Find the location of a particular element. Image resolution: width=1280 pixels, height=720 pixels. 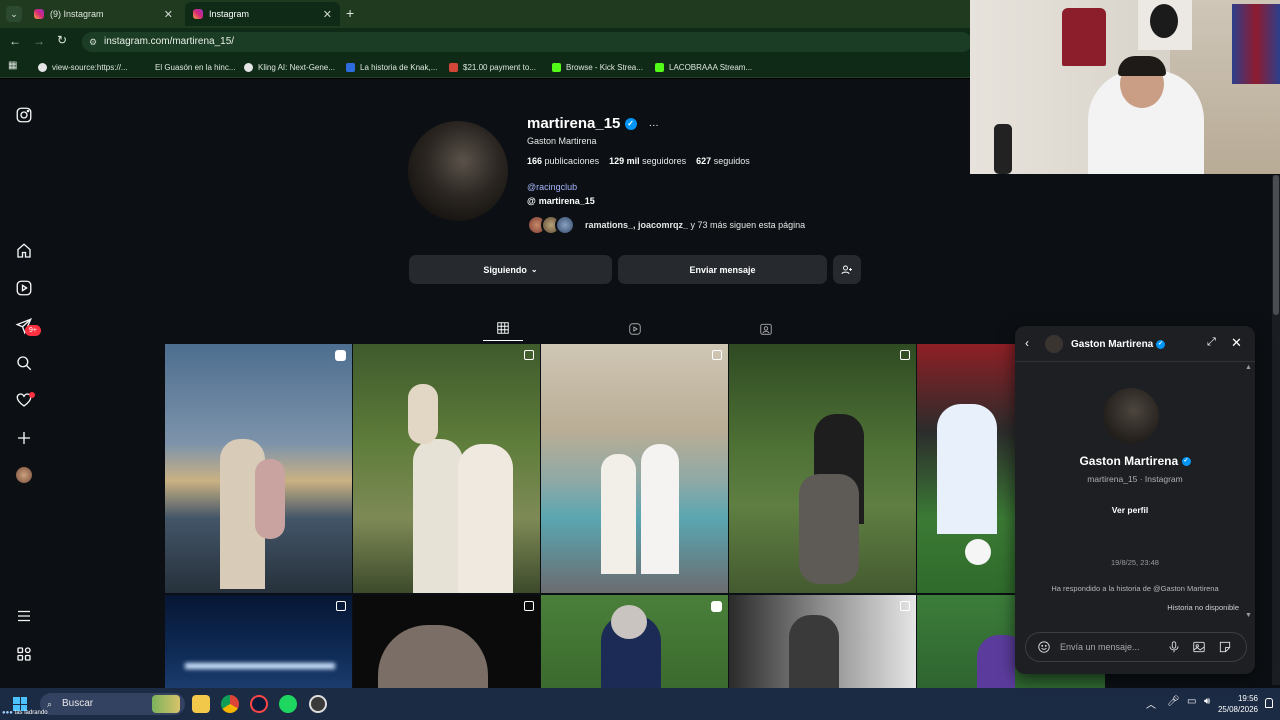

webcam-overlay is located at coordinates (1125, 87).